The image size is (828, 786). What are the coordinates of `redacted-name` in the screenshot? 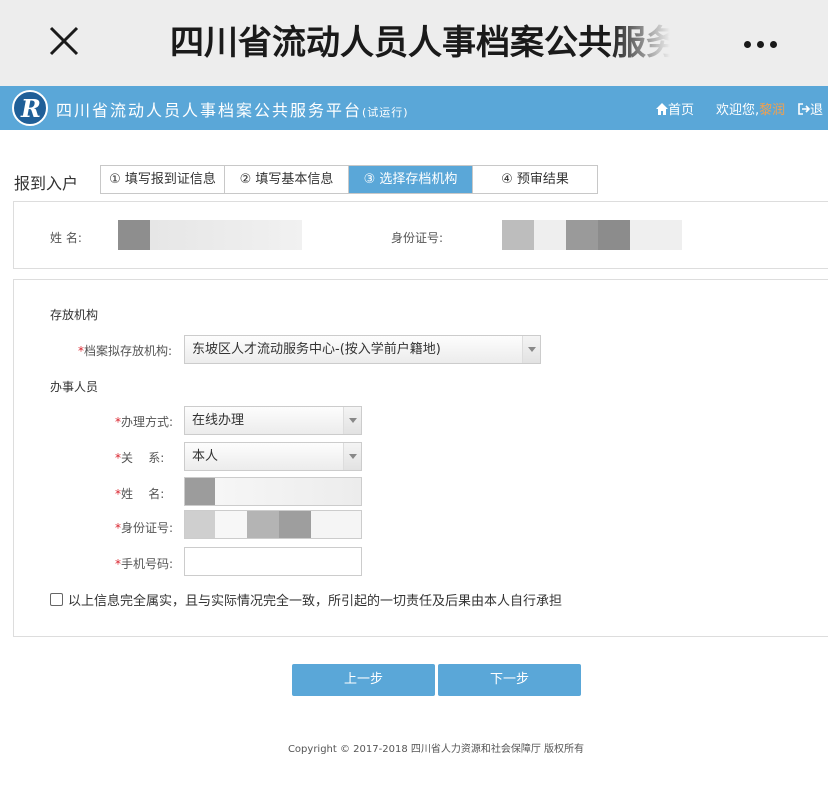 It's located at (210, 235).